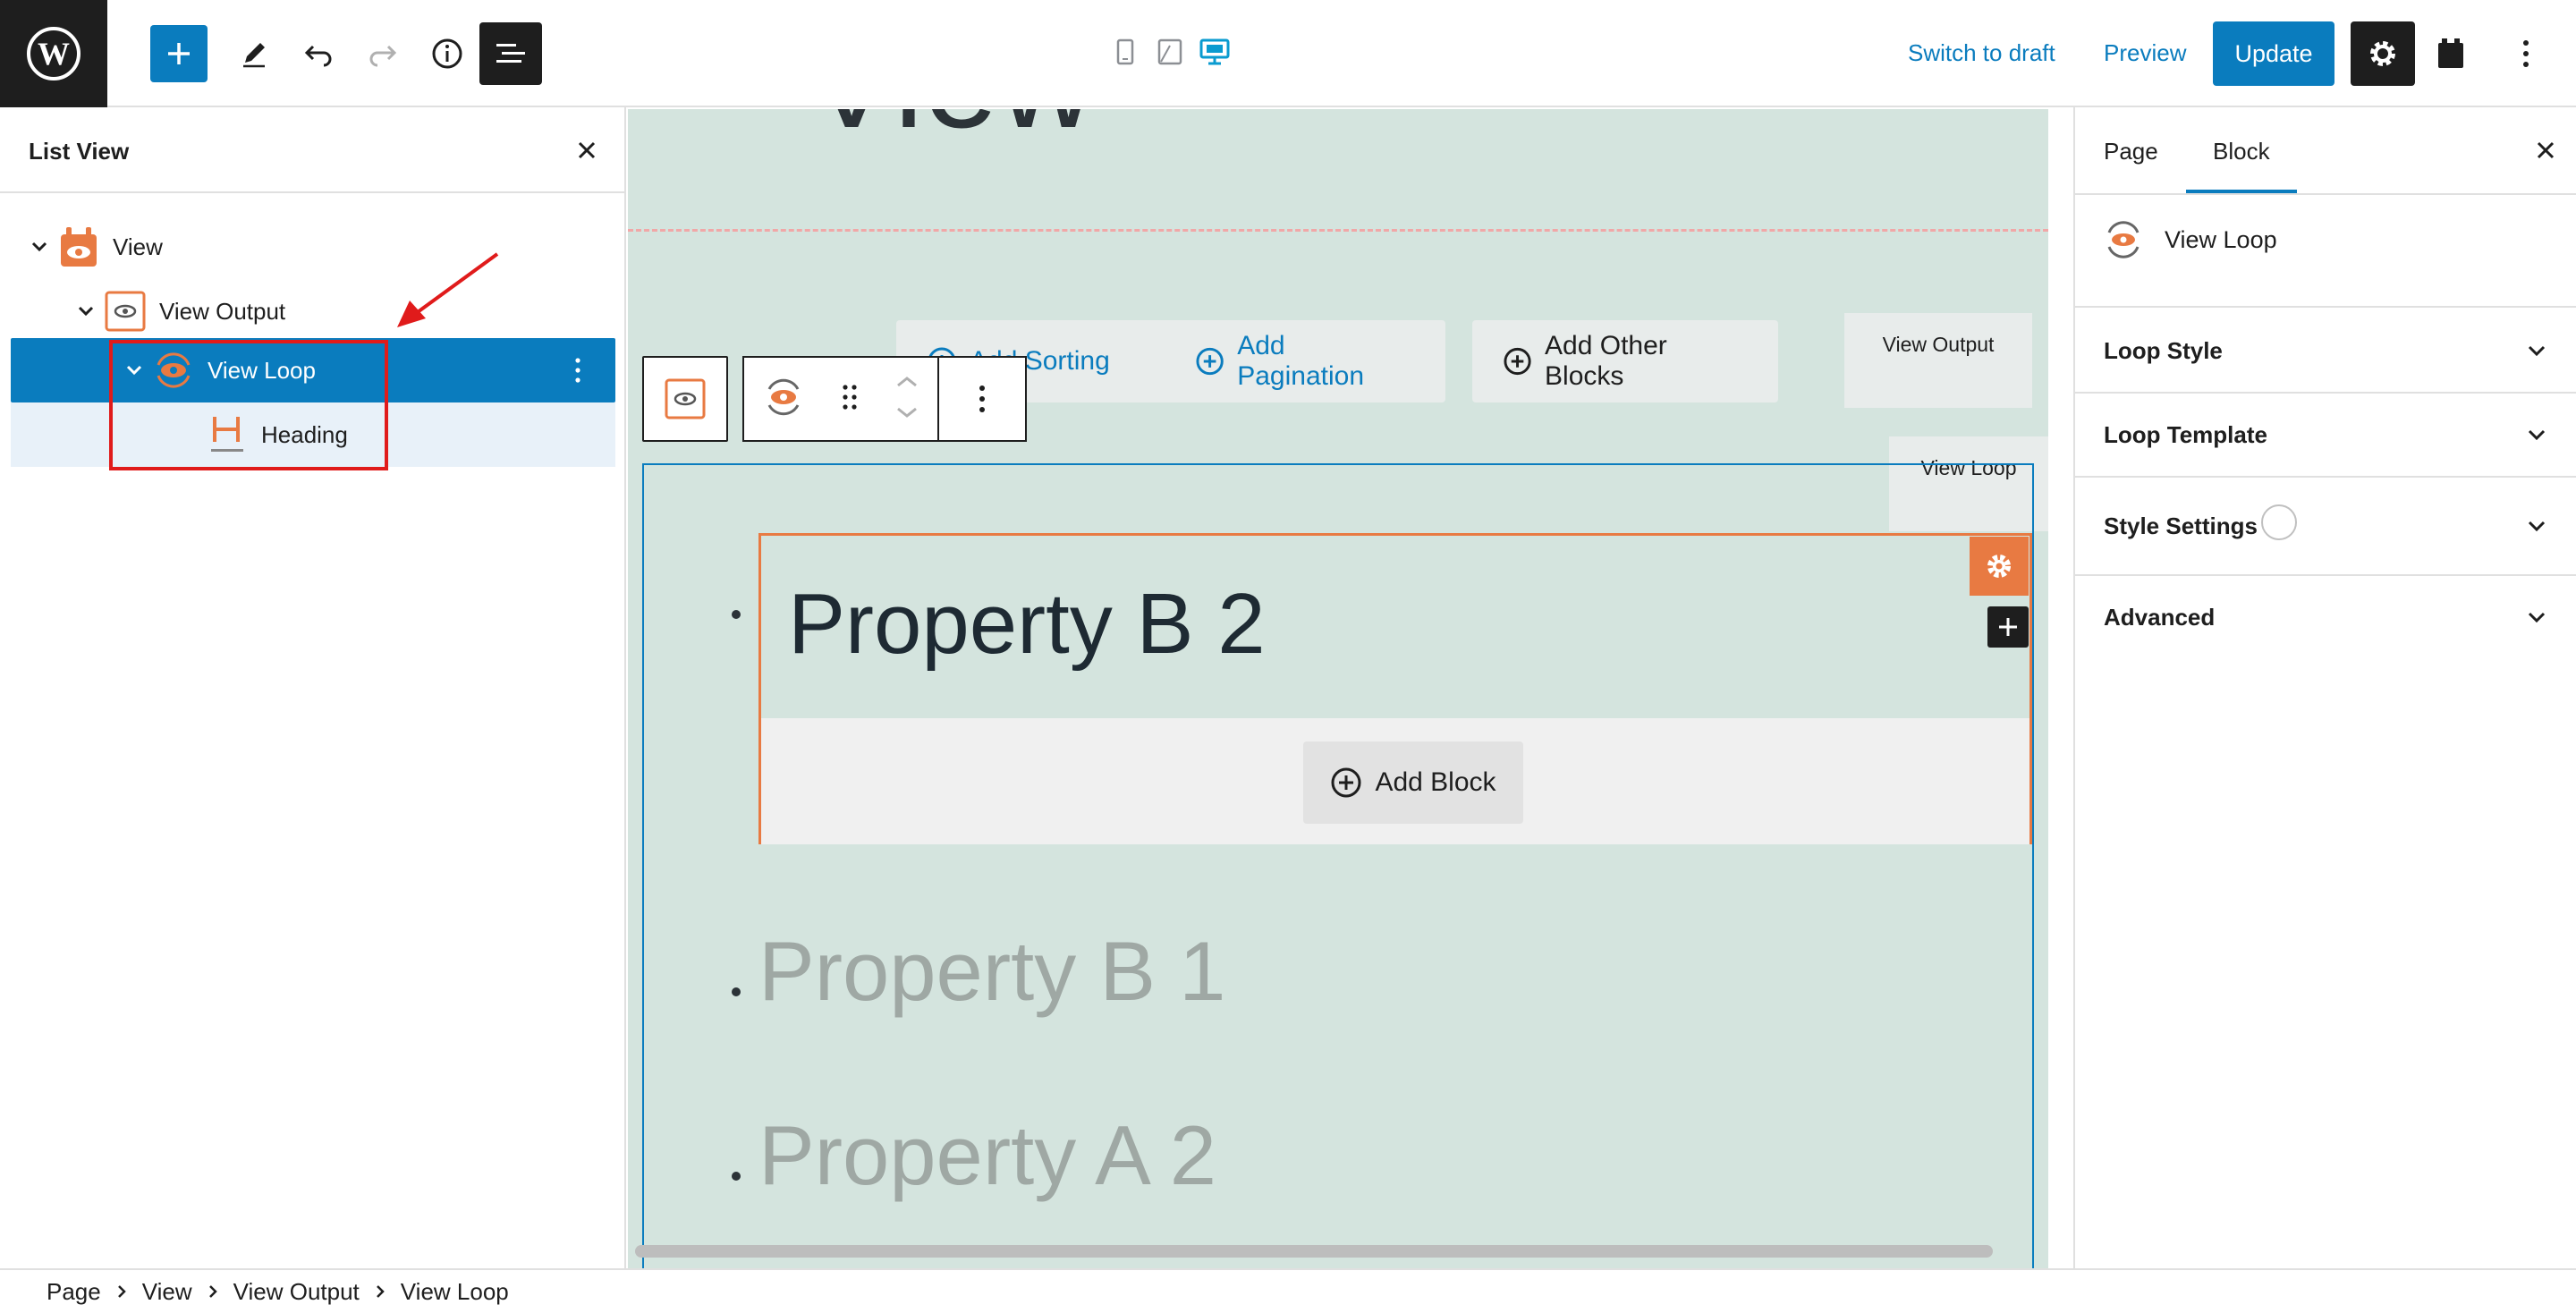  I want to click on drag-handle-icon, so click(850, 397).